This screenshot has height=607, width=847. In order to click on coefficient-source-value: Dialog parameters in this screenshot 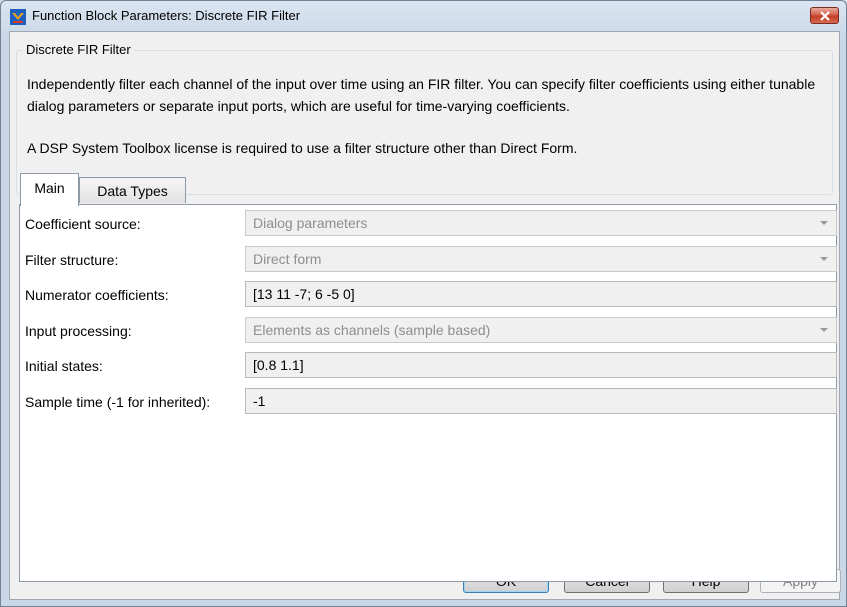, I will do `click(310, 223)`.